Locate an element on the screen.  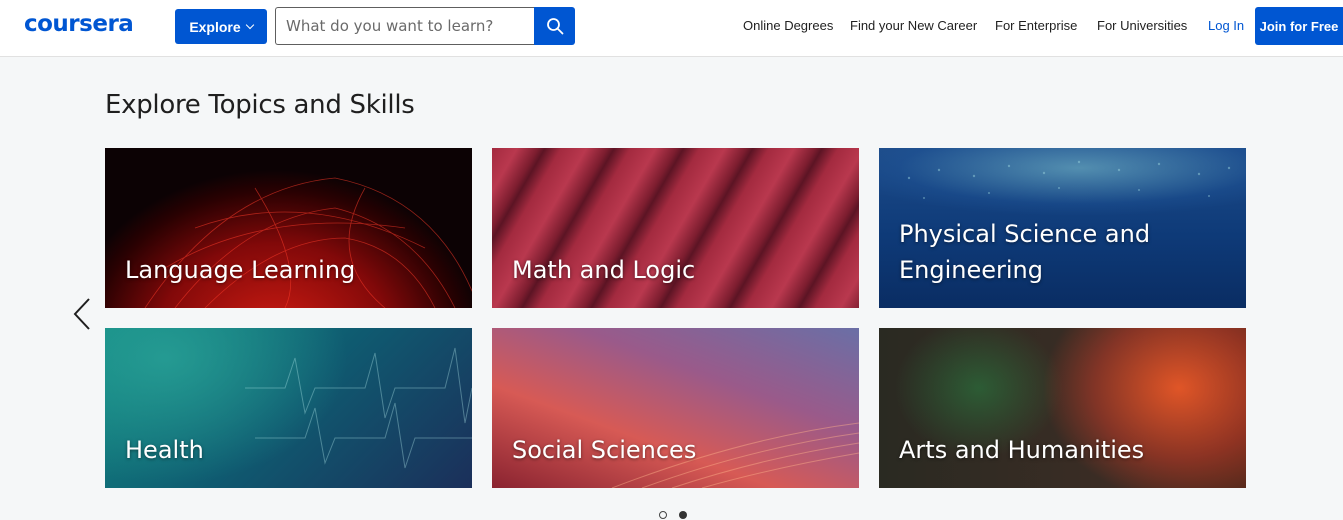
coursera-logo: coursera is located at coordinates (79, 24).